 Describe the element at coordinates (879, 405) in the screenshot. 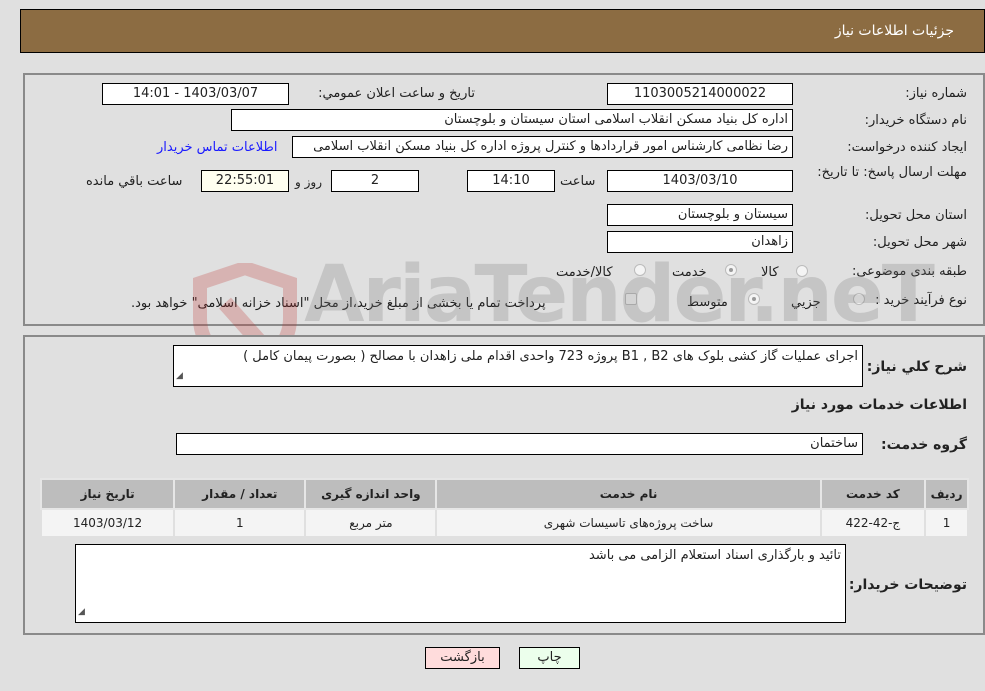

I see `services-heading: اطلاعات خدمات مورد نیاز` at that location.